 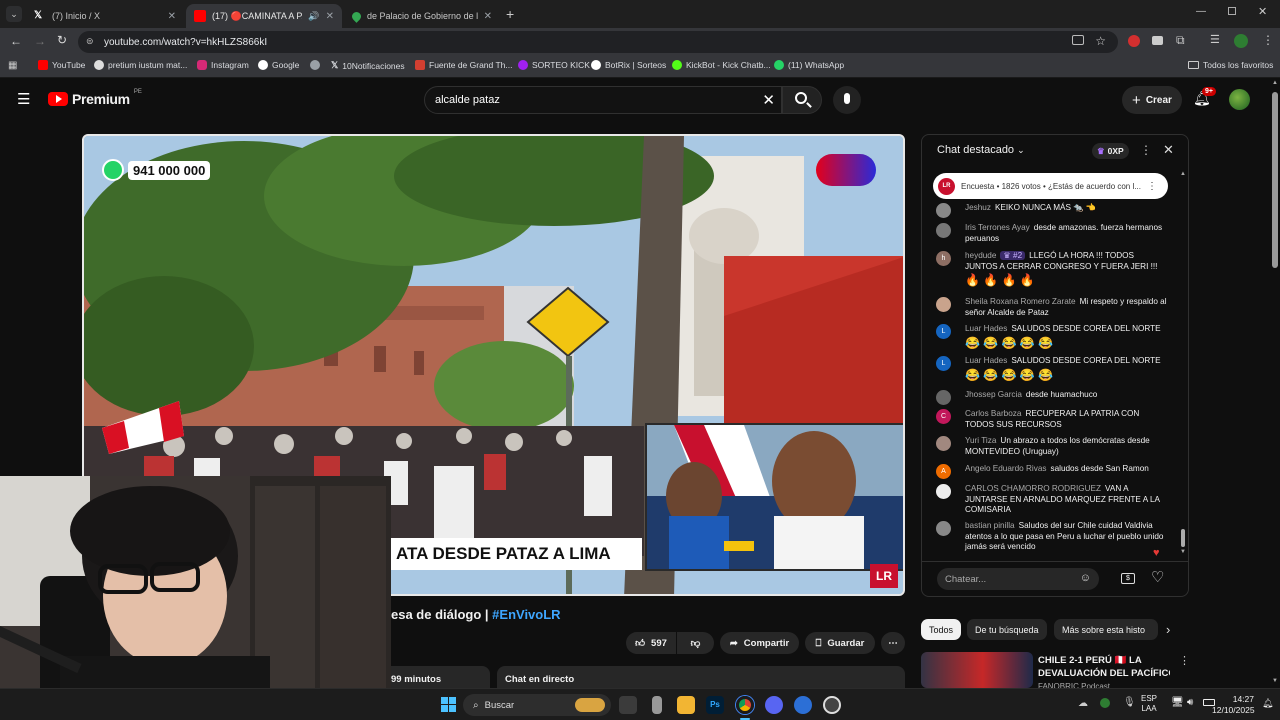 I want to click on reload-icon: ↻, so click(x=62, y=40).